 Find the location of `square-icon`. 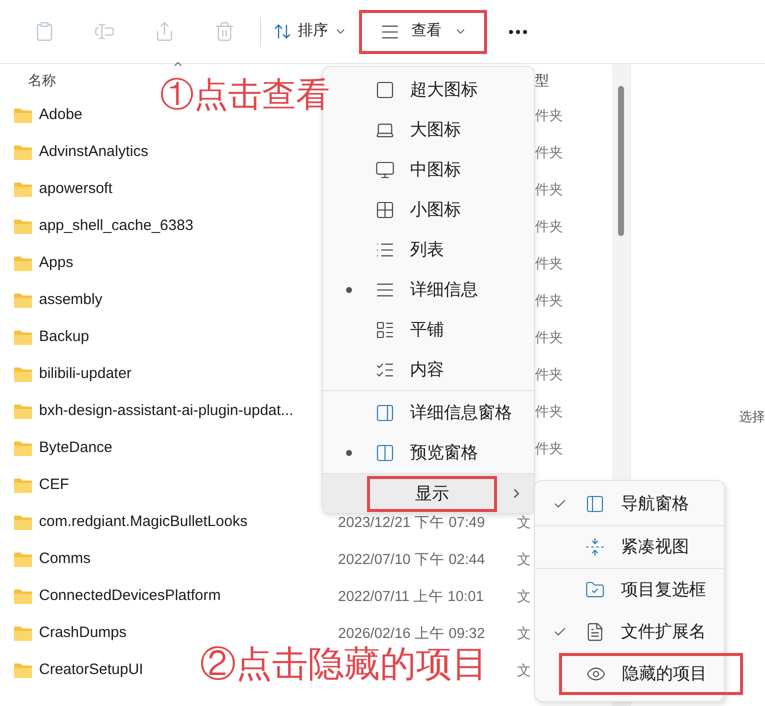

square-icon is located at coordinates (385, 90).